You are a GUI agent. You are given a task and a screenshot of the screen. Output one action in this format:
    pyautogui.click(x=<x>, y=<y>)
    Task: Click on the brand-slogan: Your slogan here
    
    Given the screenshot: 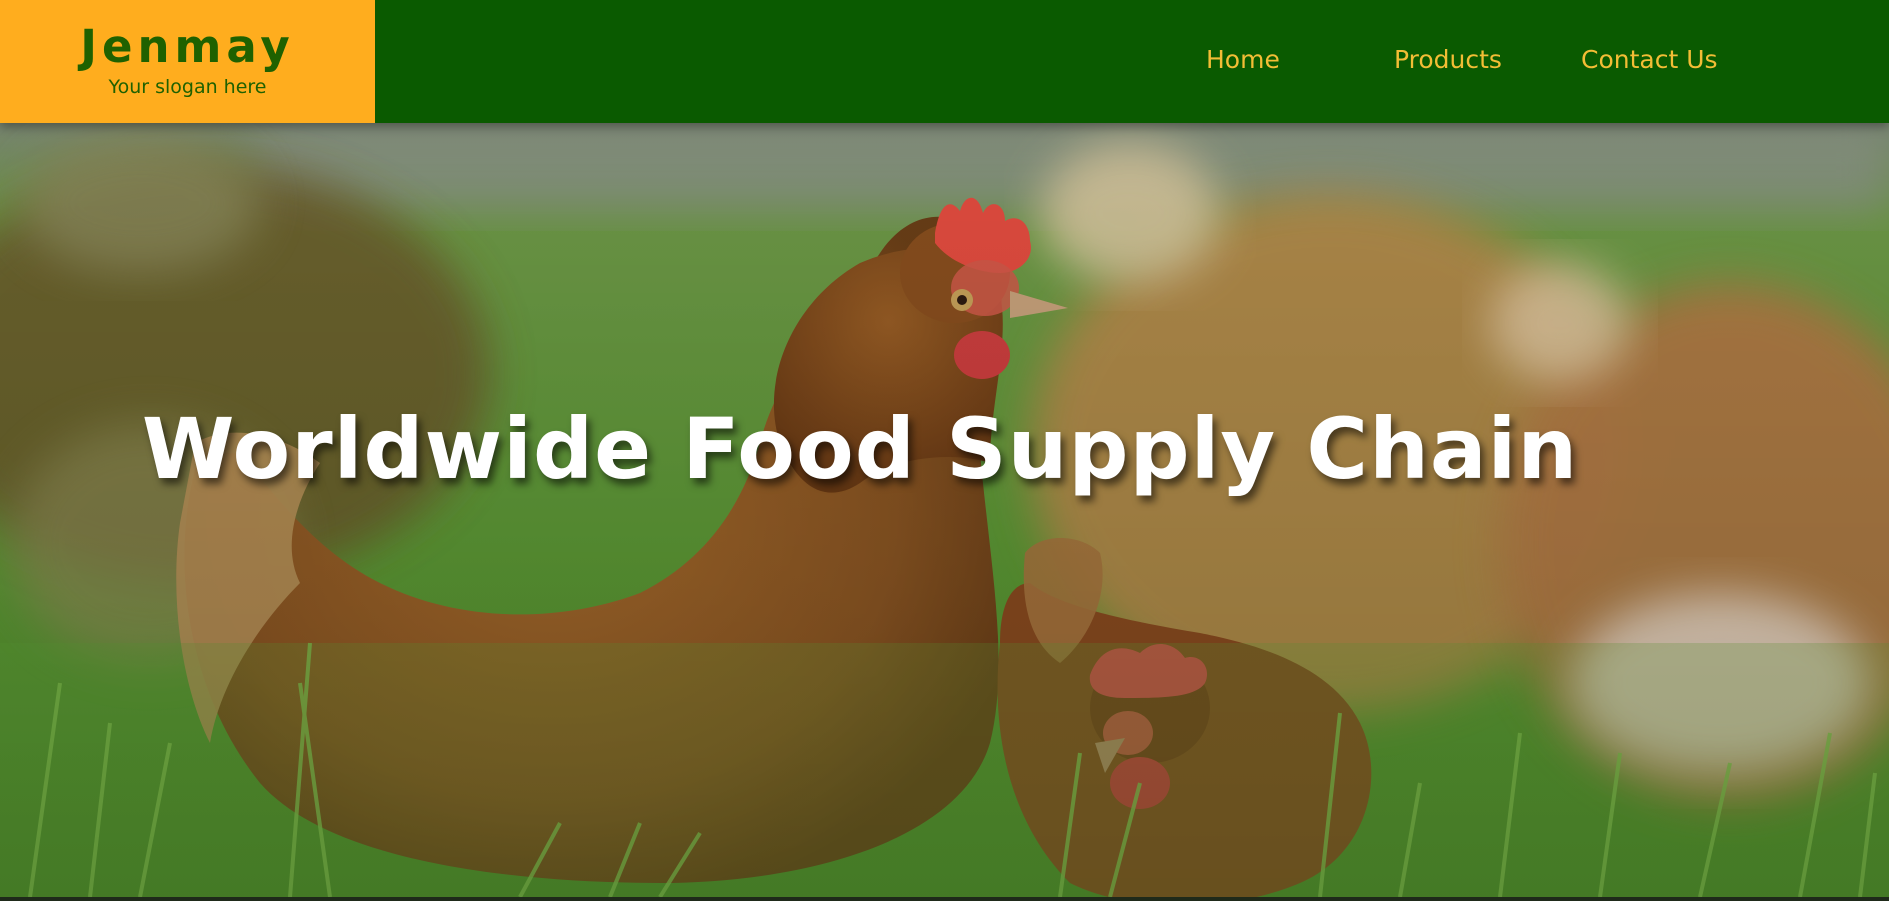 What is the action you would take?
    pyautogui.click(x=187, y=87)
    